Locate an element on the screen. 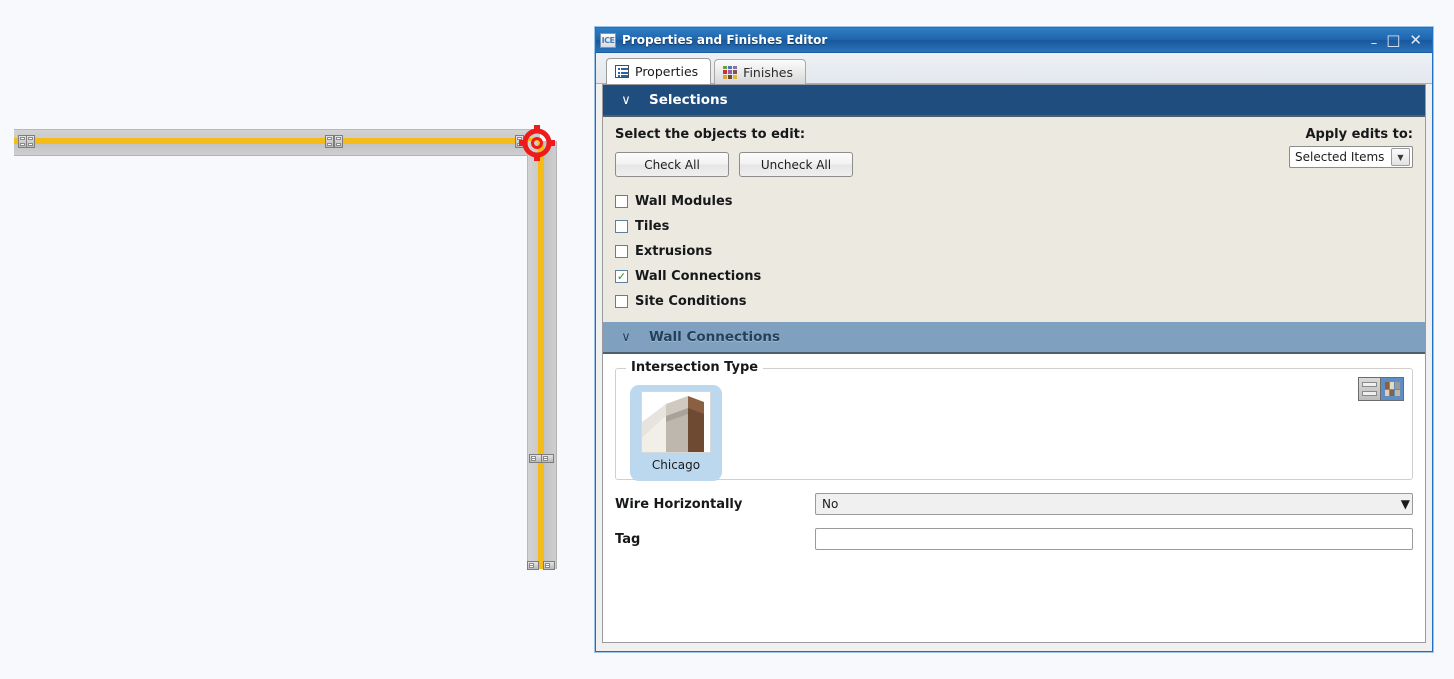 The image size is (1454, 679). wire-horizontally-label: Wire Horizontally is located at coordinates (679, 504).